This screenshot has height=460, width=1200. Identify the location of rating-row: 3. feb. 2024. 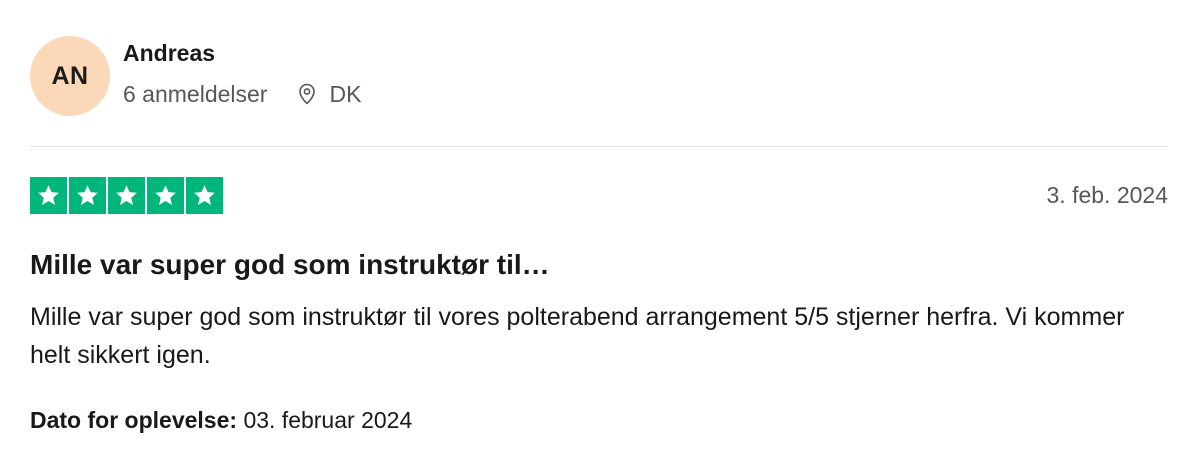
(599, 195).